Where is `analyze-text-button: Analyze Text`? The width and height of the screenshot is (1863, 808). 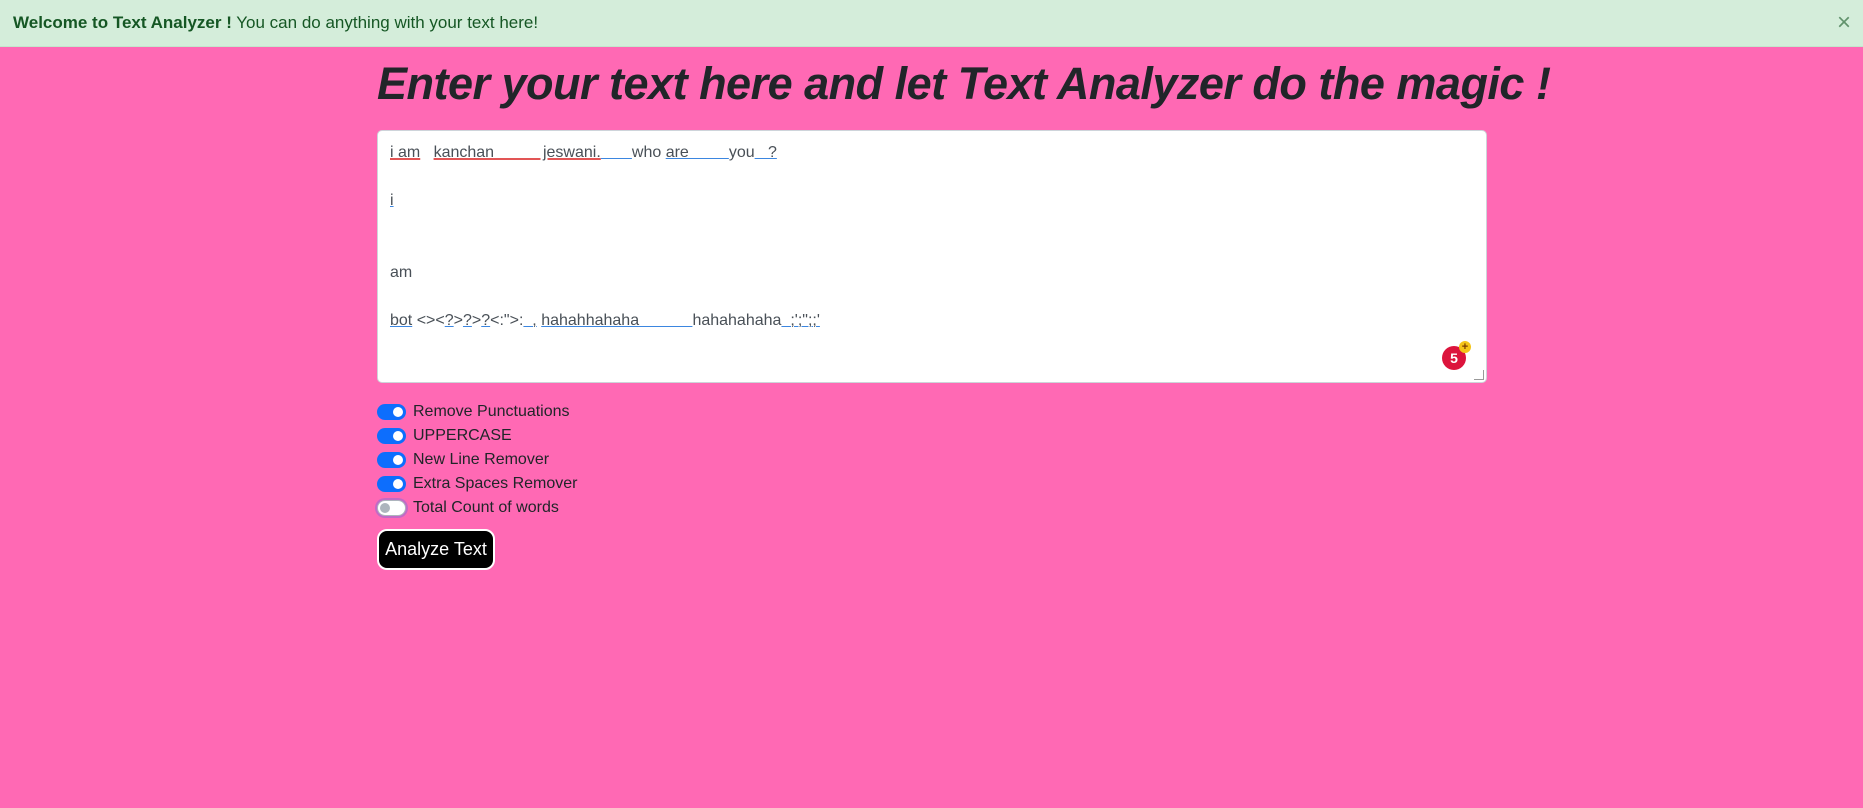 analyze-text-button: Analyze Text is located at coordinates (436, 549).